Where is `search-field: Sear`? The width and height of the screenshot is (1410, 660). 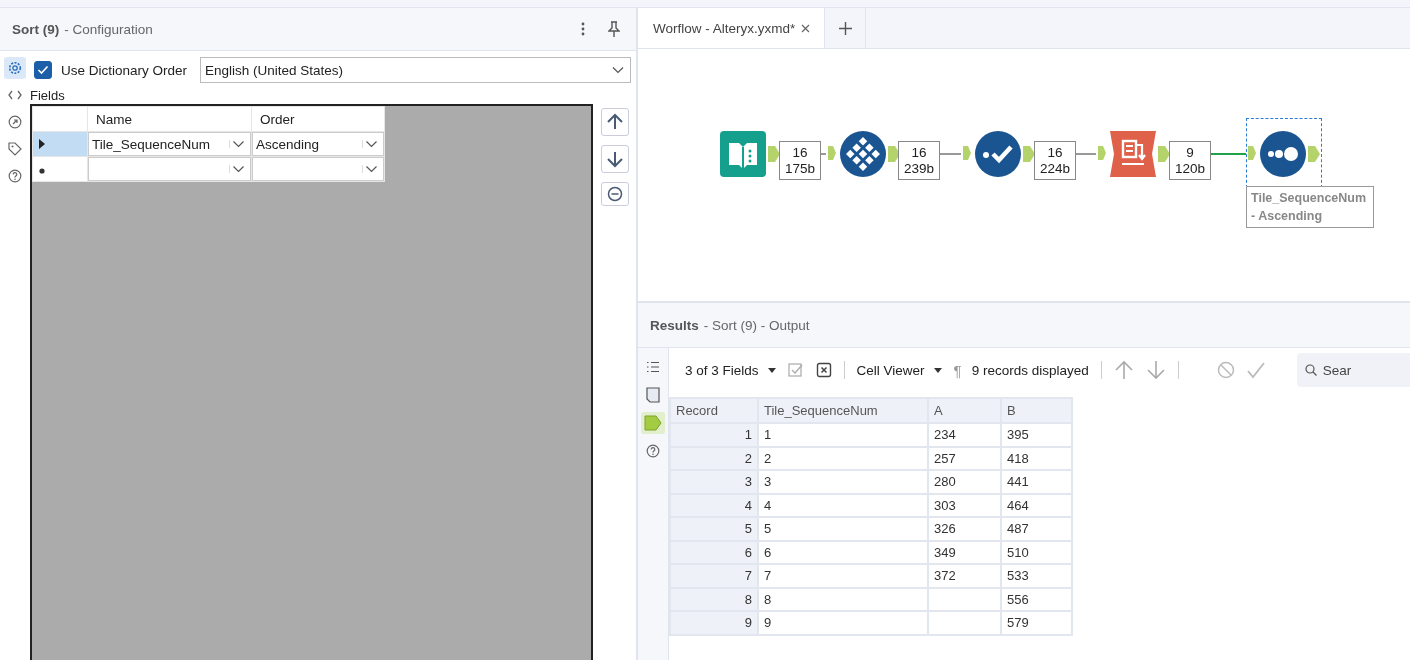
search-field: Sear is located at coordinates (1353, 370).